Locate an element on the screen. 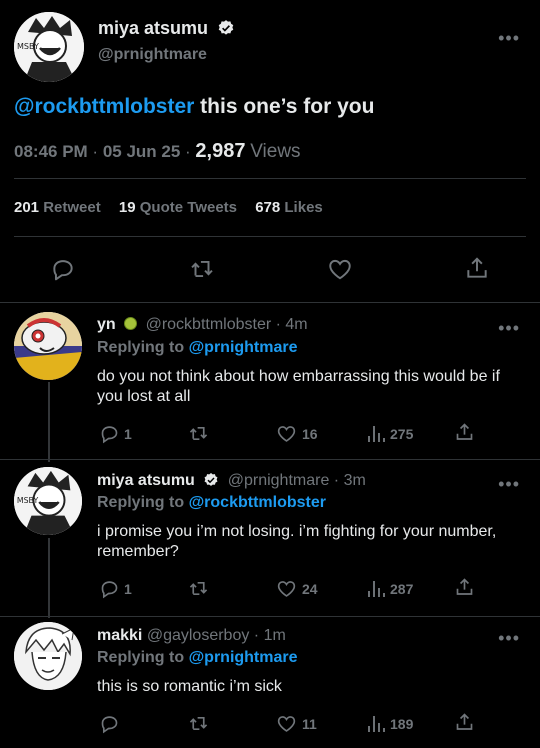 The height and width of the screenshot is (748, 540). views-button: 275 is located at coordinates (389, 433).